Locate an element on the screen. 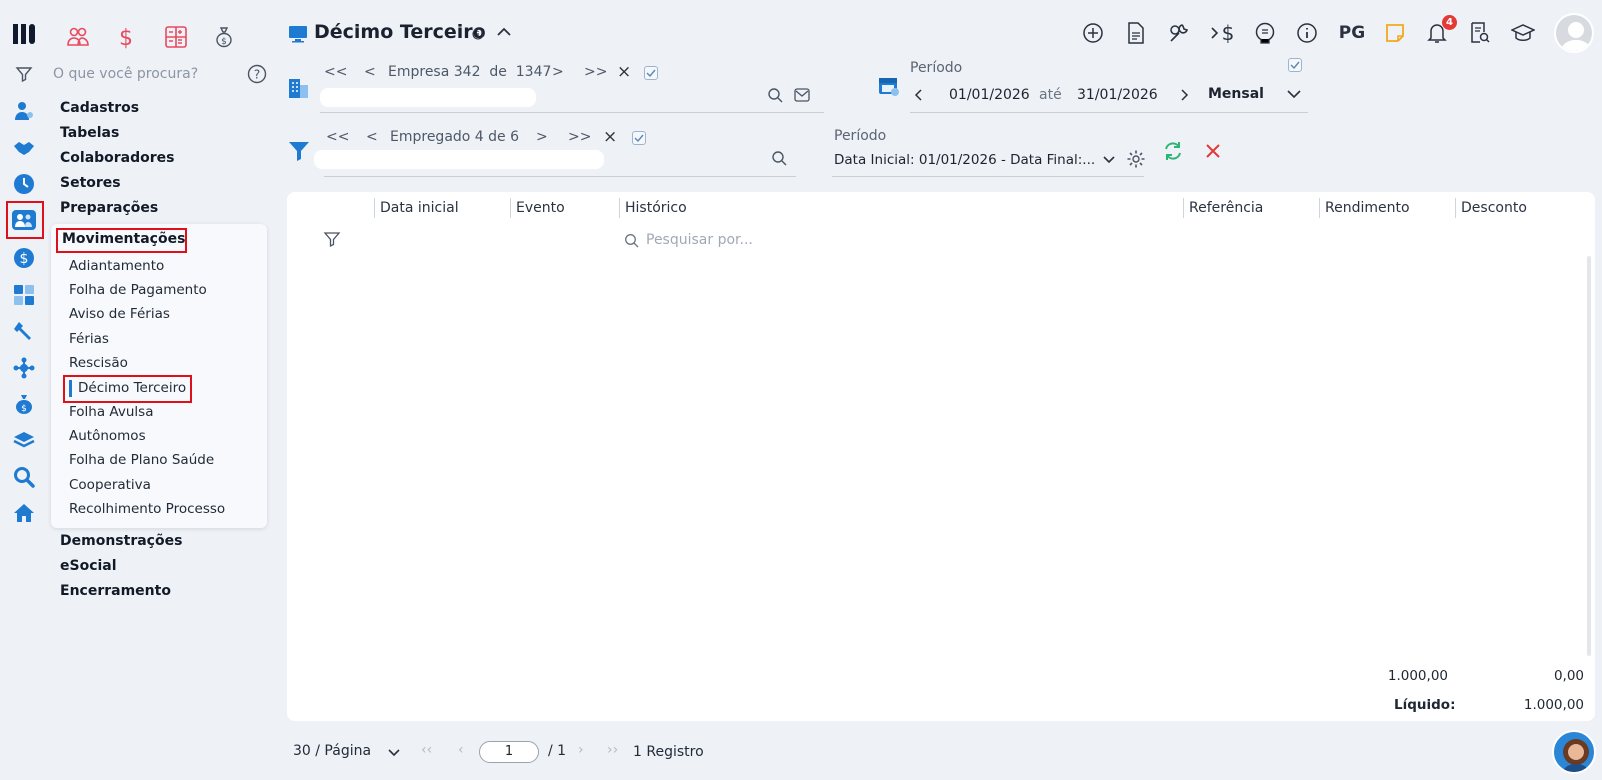 This screenshot has width=1602, height=780. submenu-ferias: Férias is located at coordinates (89, 339).